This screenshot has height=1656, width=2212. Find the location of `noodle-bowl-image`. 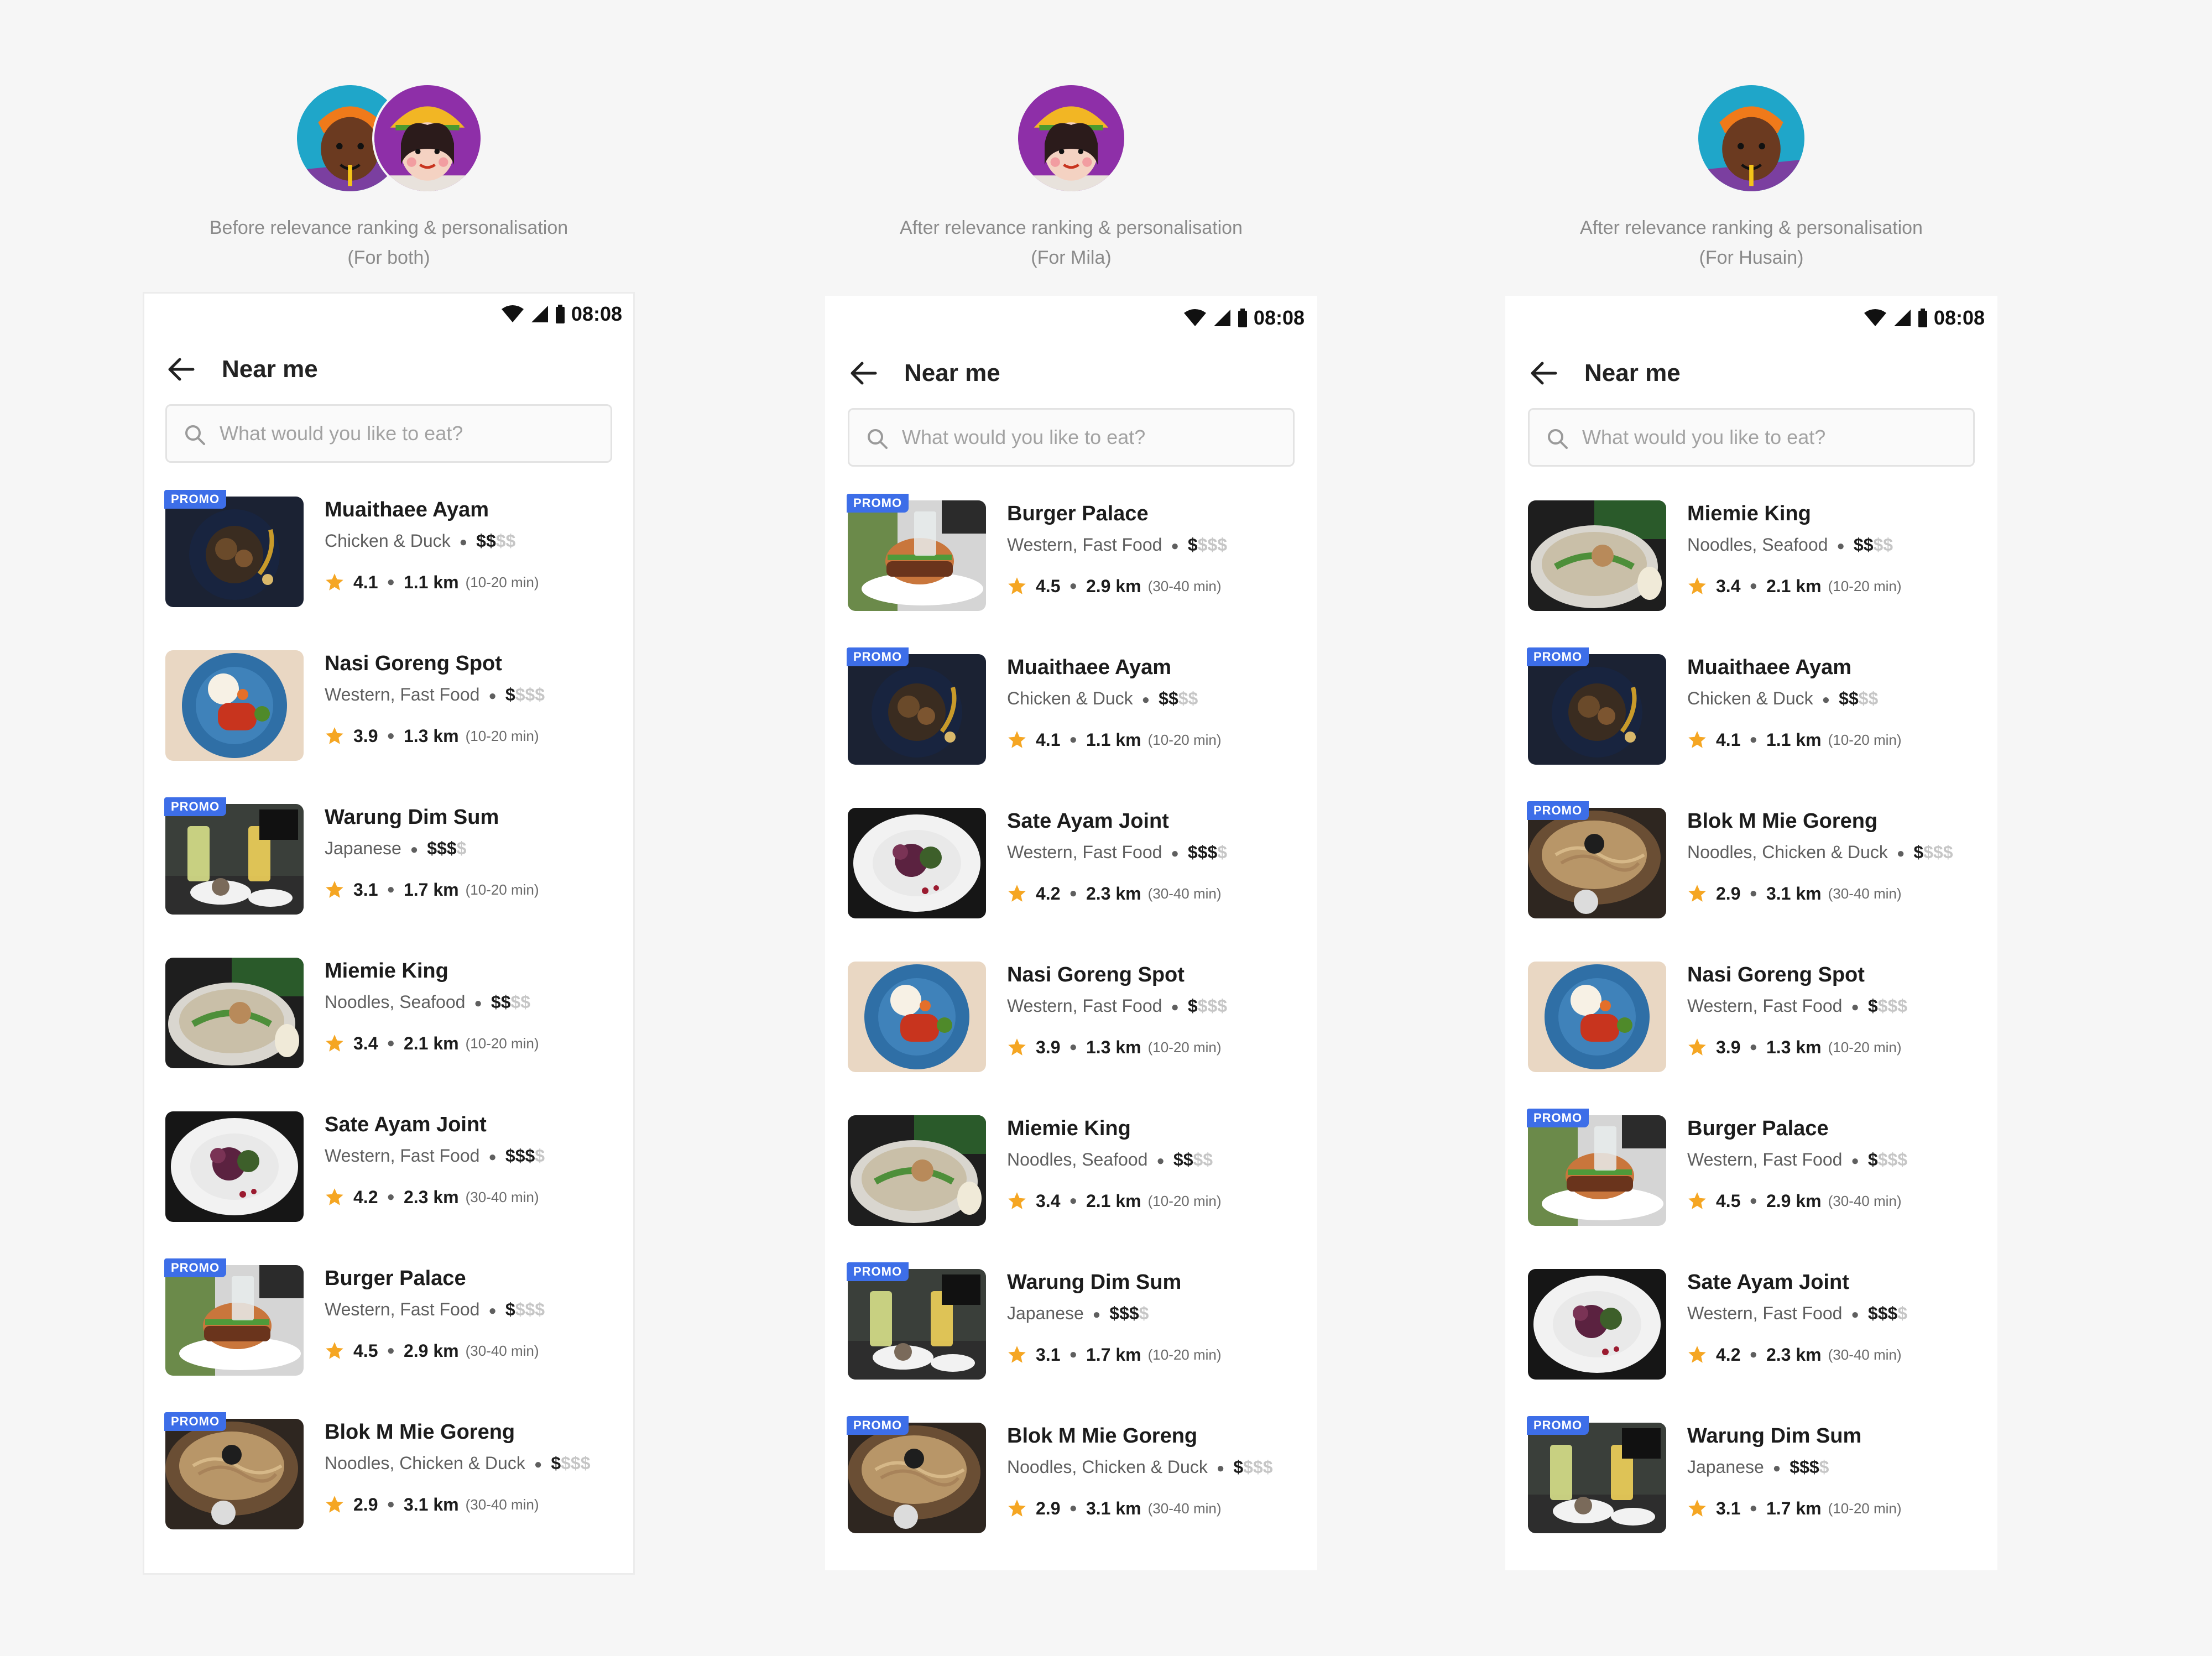

noodle-bowl-image is located at coordinates (235, 1013).